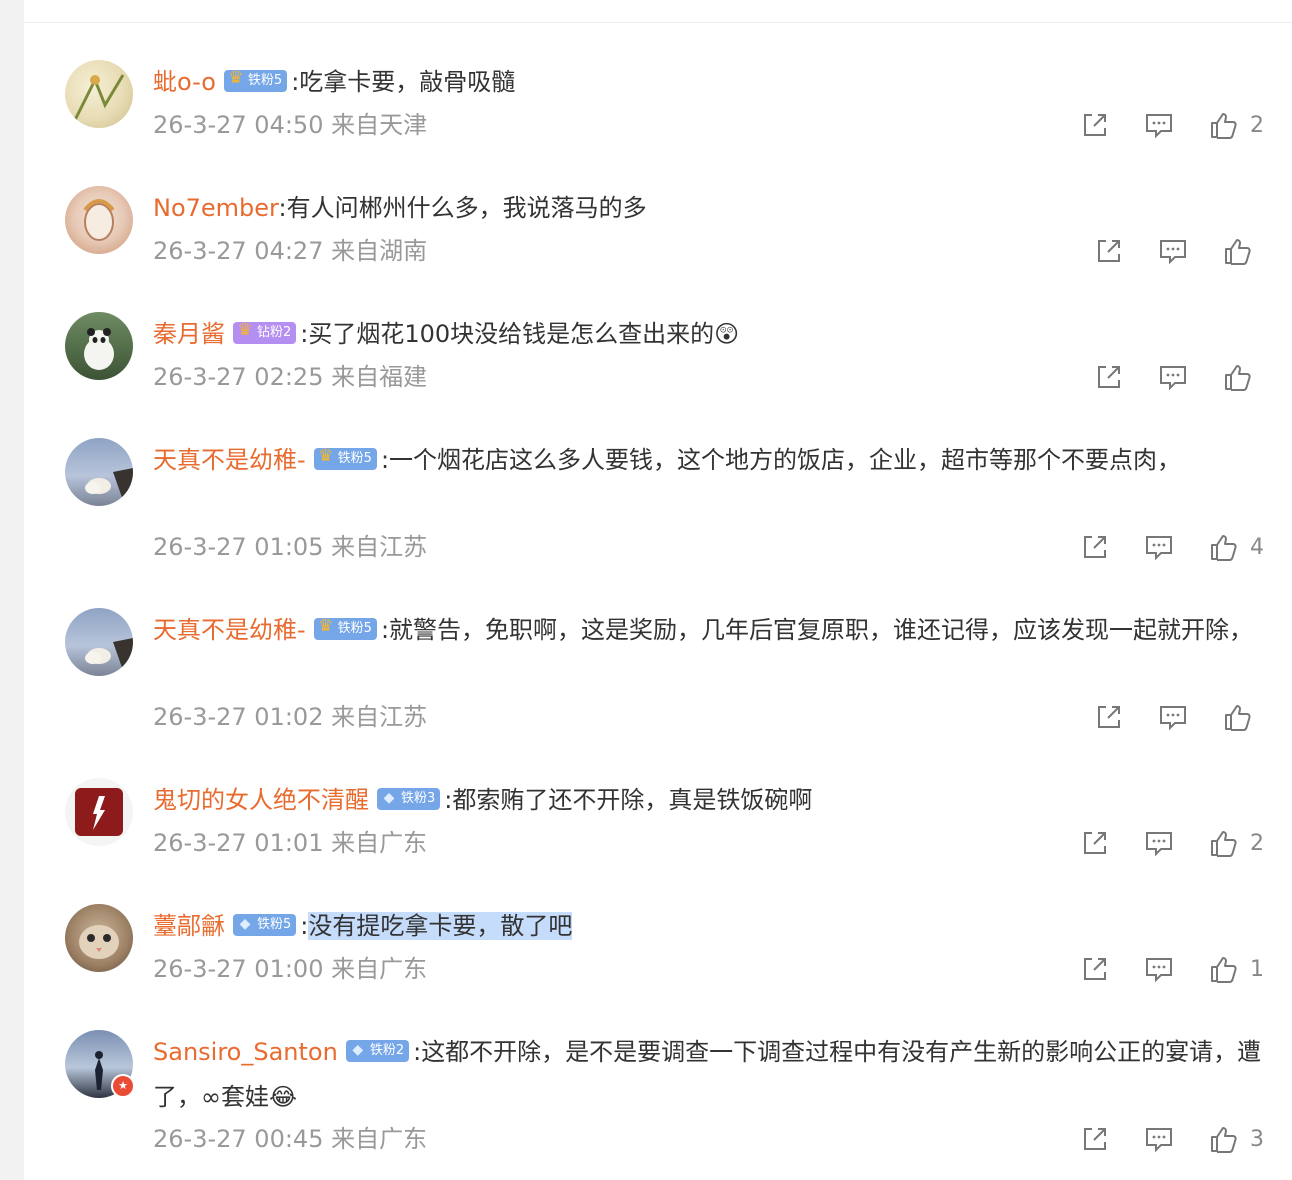 The height and width of the screenshot is (1180, 1292). What do you see at coordinates (1257, 969) in the screenshot?
I see `like-count: 1` at bounding box center [1257, 969].